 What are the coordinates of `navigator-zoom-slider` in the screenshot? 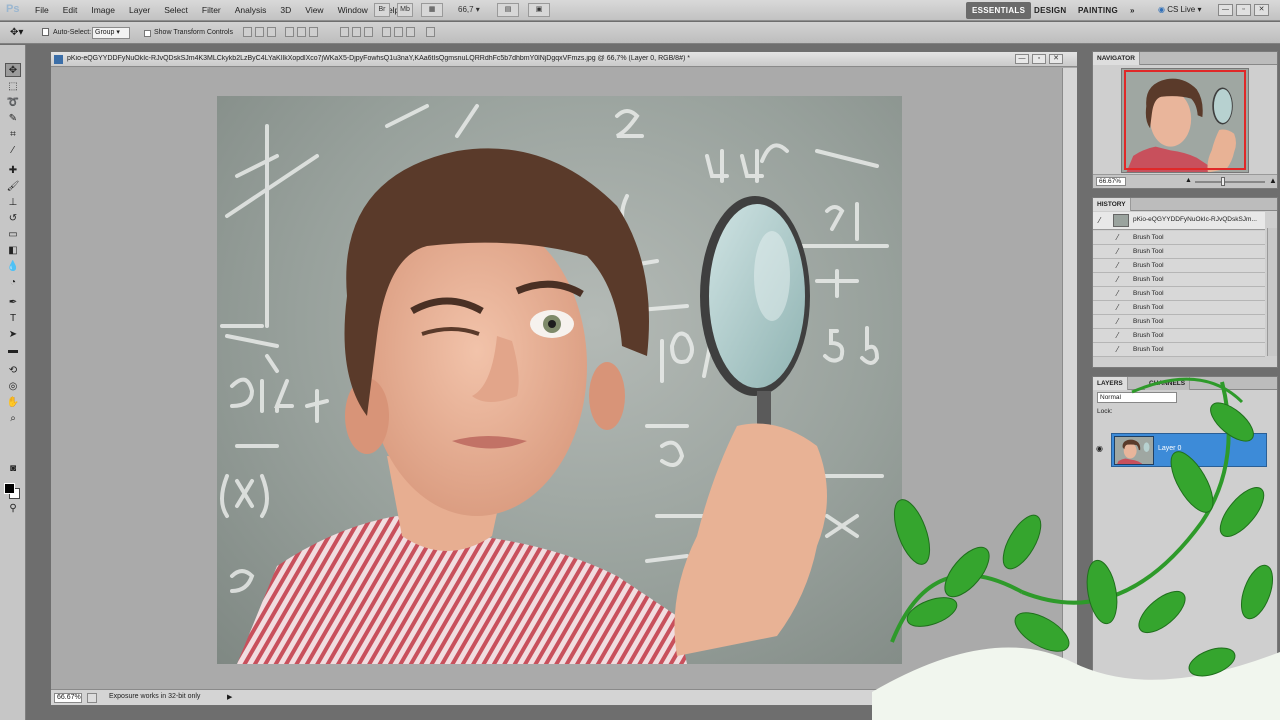 It's located at (1230, 182).